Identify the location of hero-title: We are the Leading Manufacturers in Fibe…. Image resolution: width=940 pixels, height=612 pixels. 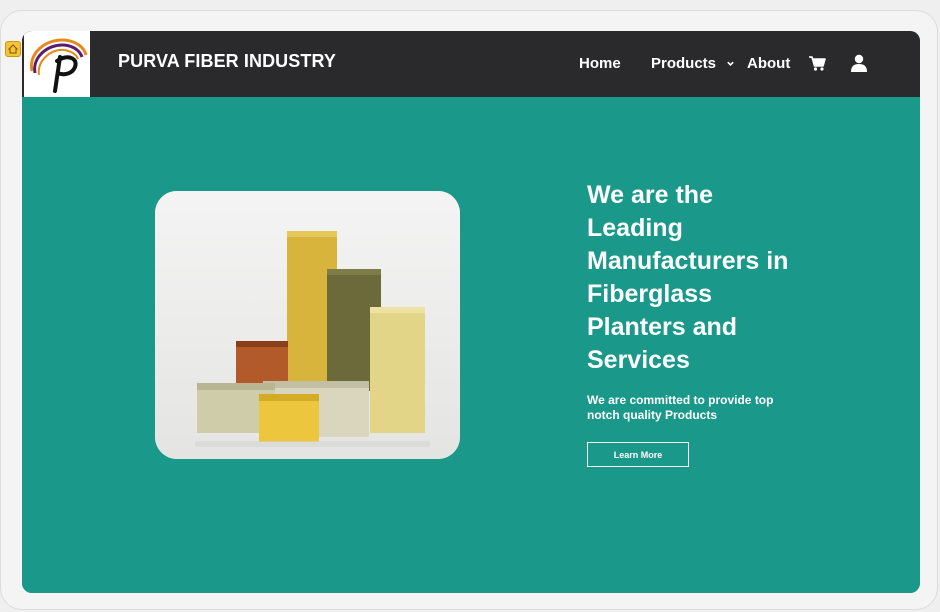
(688, 277).